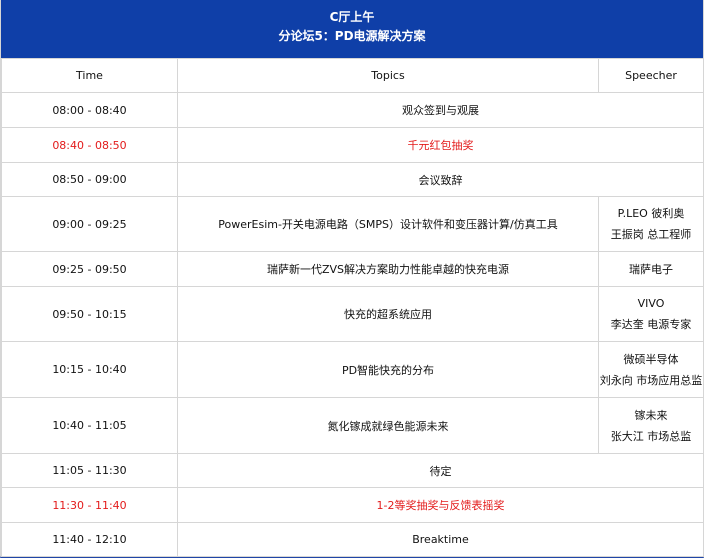 The height and width of the screenshot is (558, 707). What do you see at coordinates (440, 110) in the screenshot?
I see `row-topic: 观众签到与观展` at bounding box center [440, 110].